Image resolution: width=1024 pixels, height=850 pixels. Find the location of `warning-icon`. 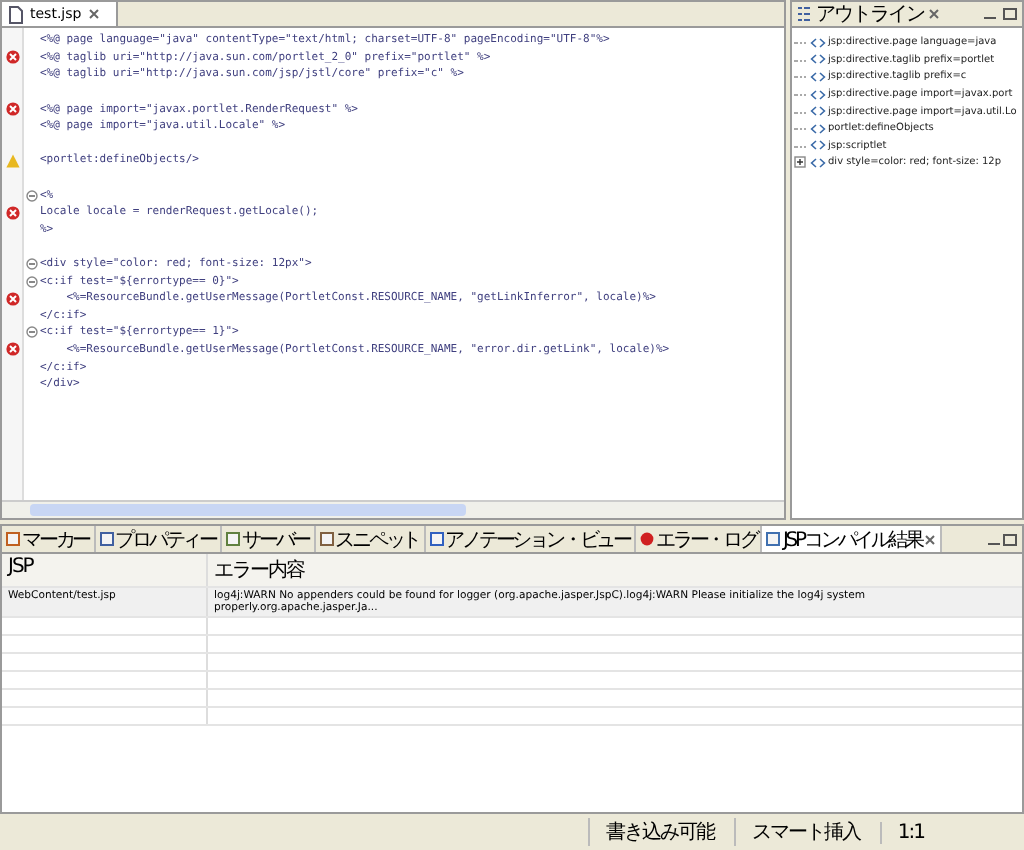

warning-icon is located at coordinates (12, 160).